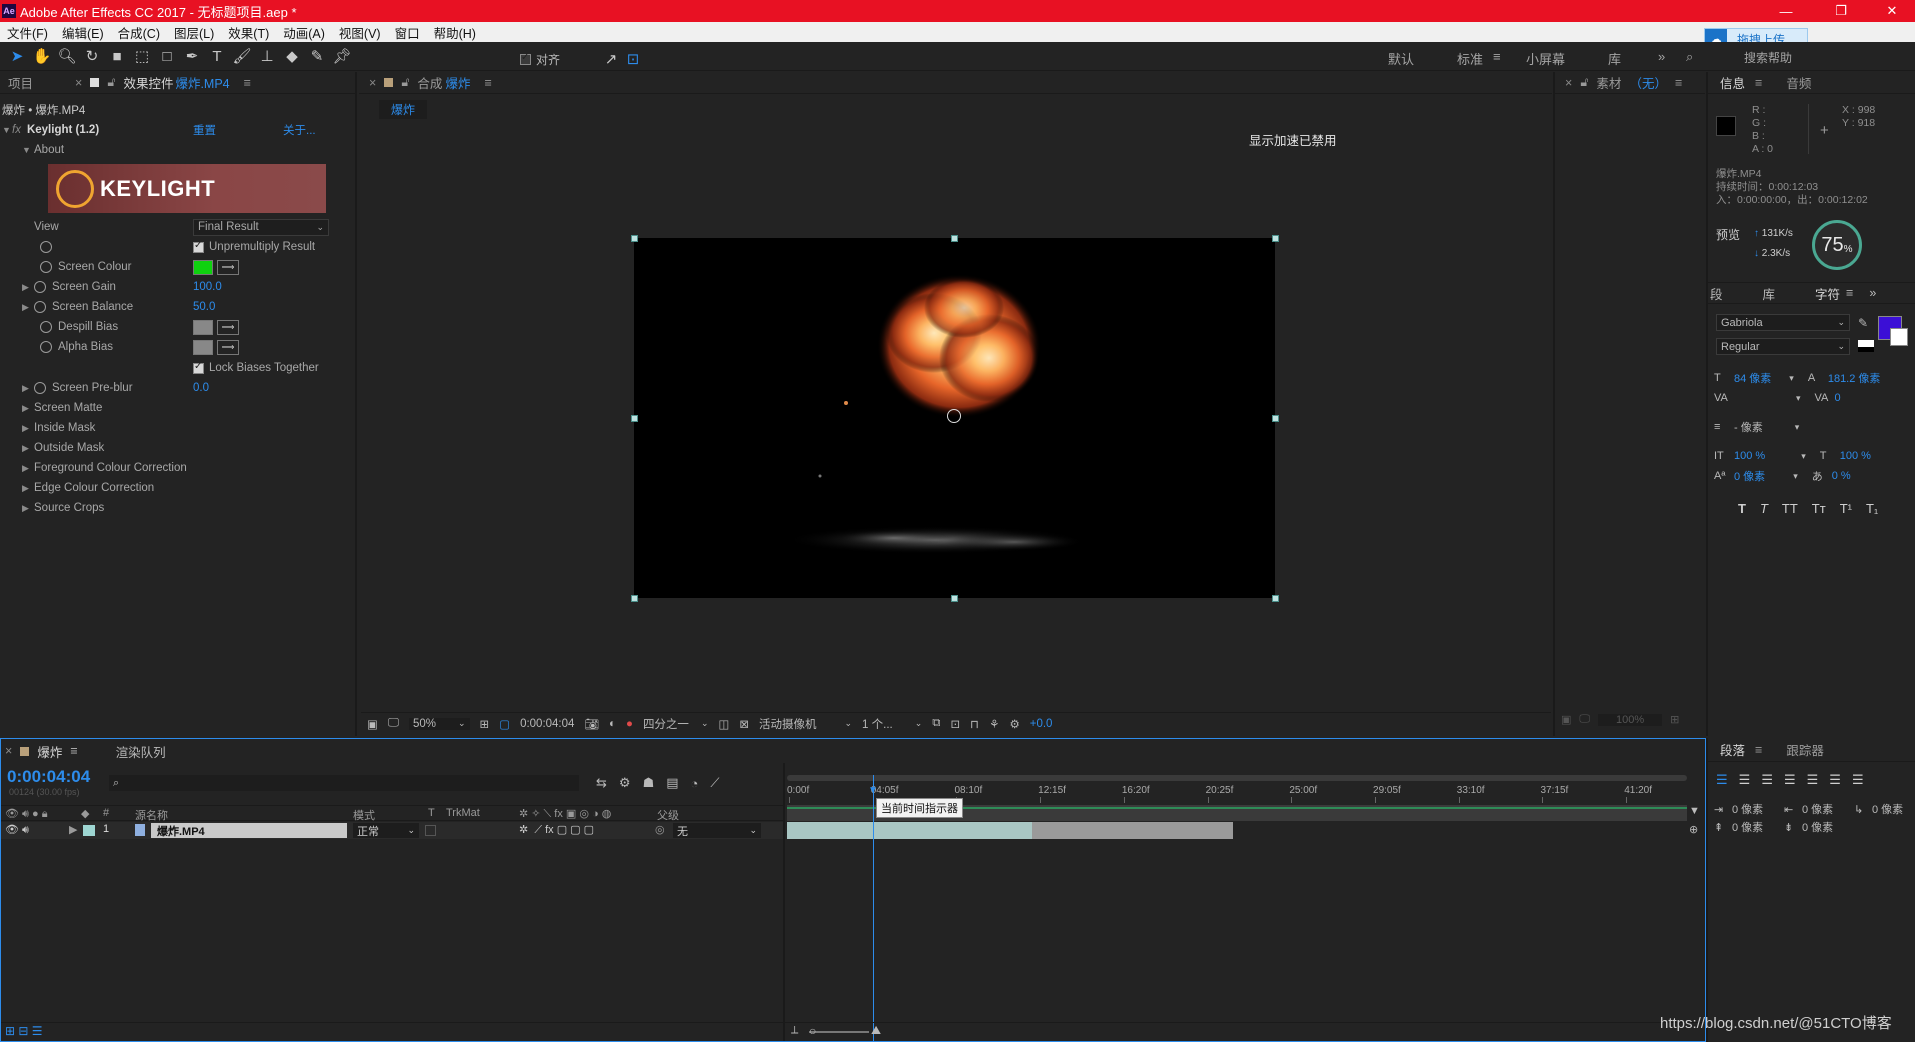 Image resolution: width=1915 pixels, height=1042 pixels. What do you see at coordinates (6, 130) in the screenshot?
I see `collapse-triangle-icon: ▼` at bounding box center [6, 130].